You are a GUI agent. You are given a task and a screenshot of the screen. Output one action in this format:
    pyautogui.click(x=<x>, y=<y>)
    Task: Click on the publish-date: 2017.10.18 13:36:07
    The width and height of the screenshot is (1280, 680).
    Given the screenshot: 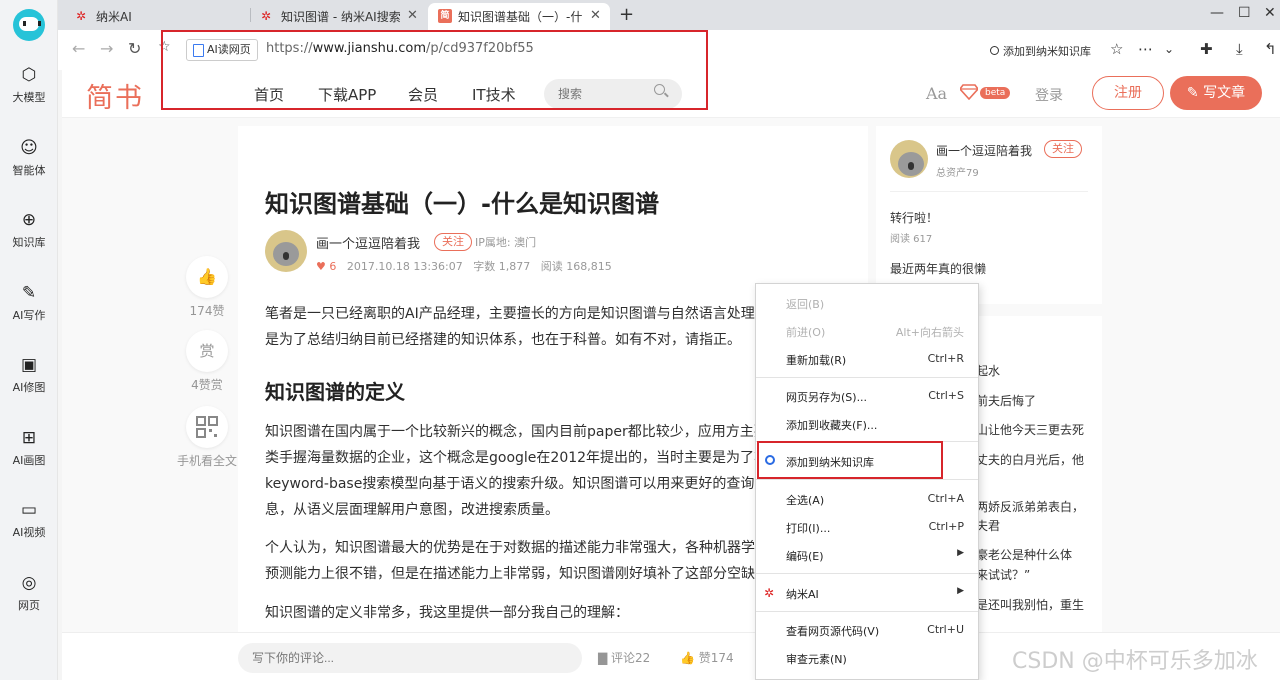 What is the action you would take?
    pyautogui.click(x=404, y=266)
    